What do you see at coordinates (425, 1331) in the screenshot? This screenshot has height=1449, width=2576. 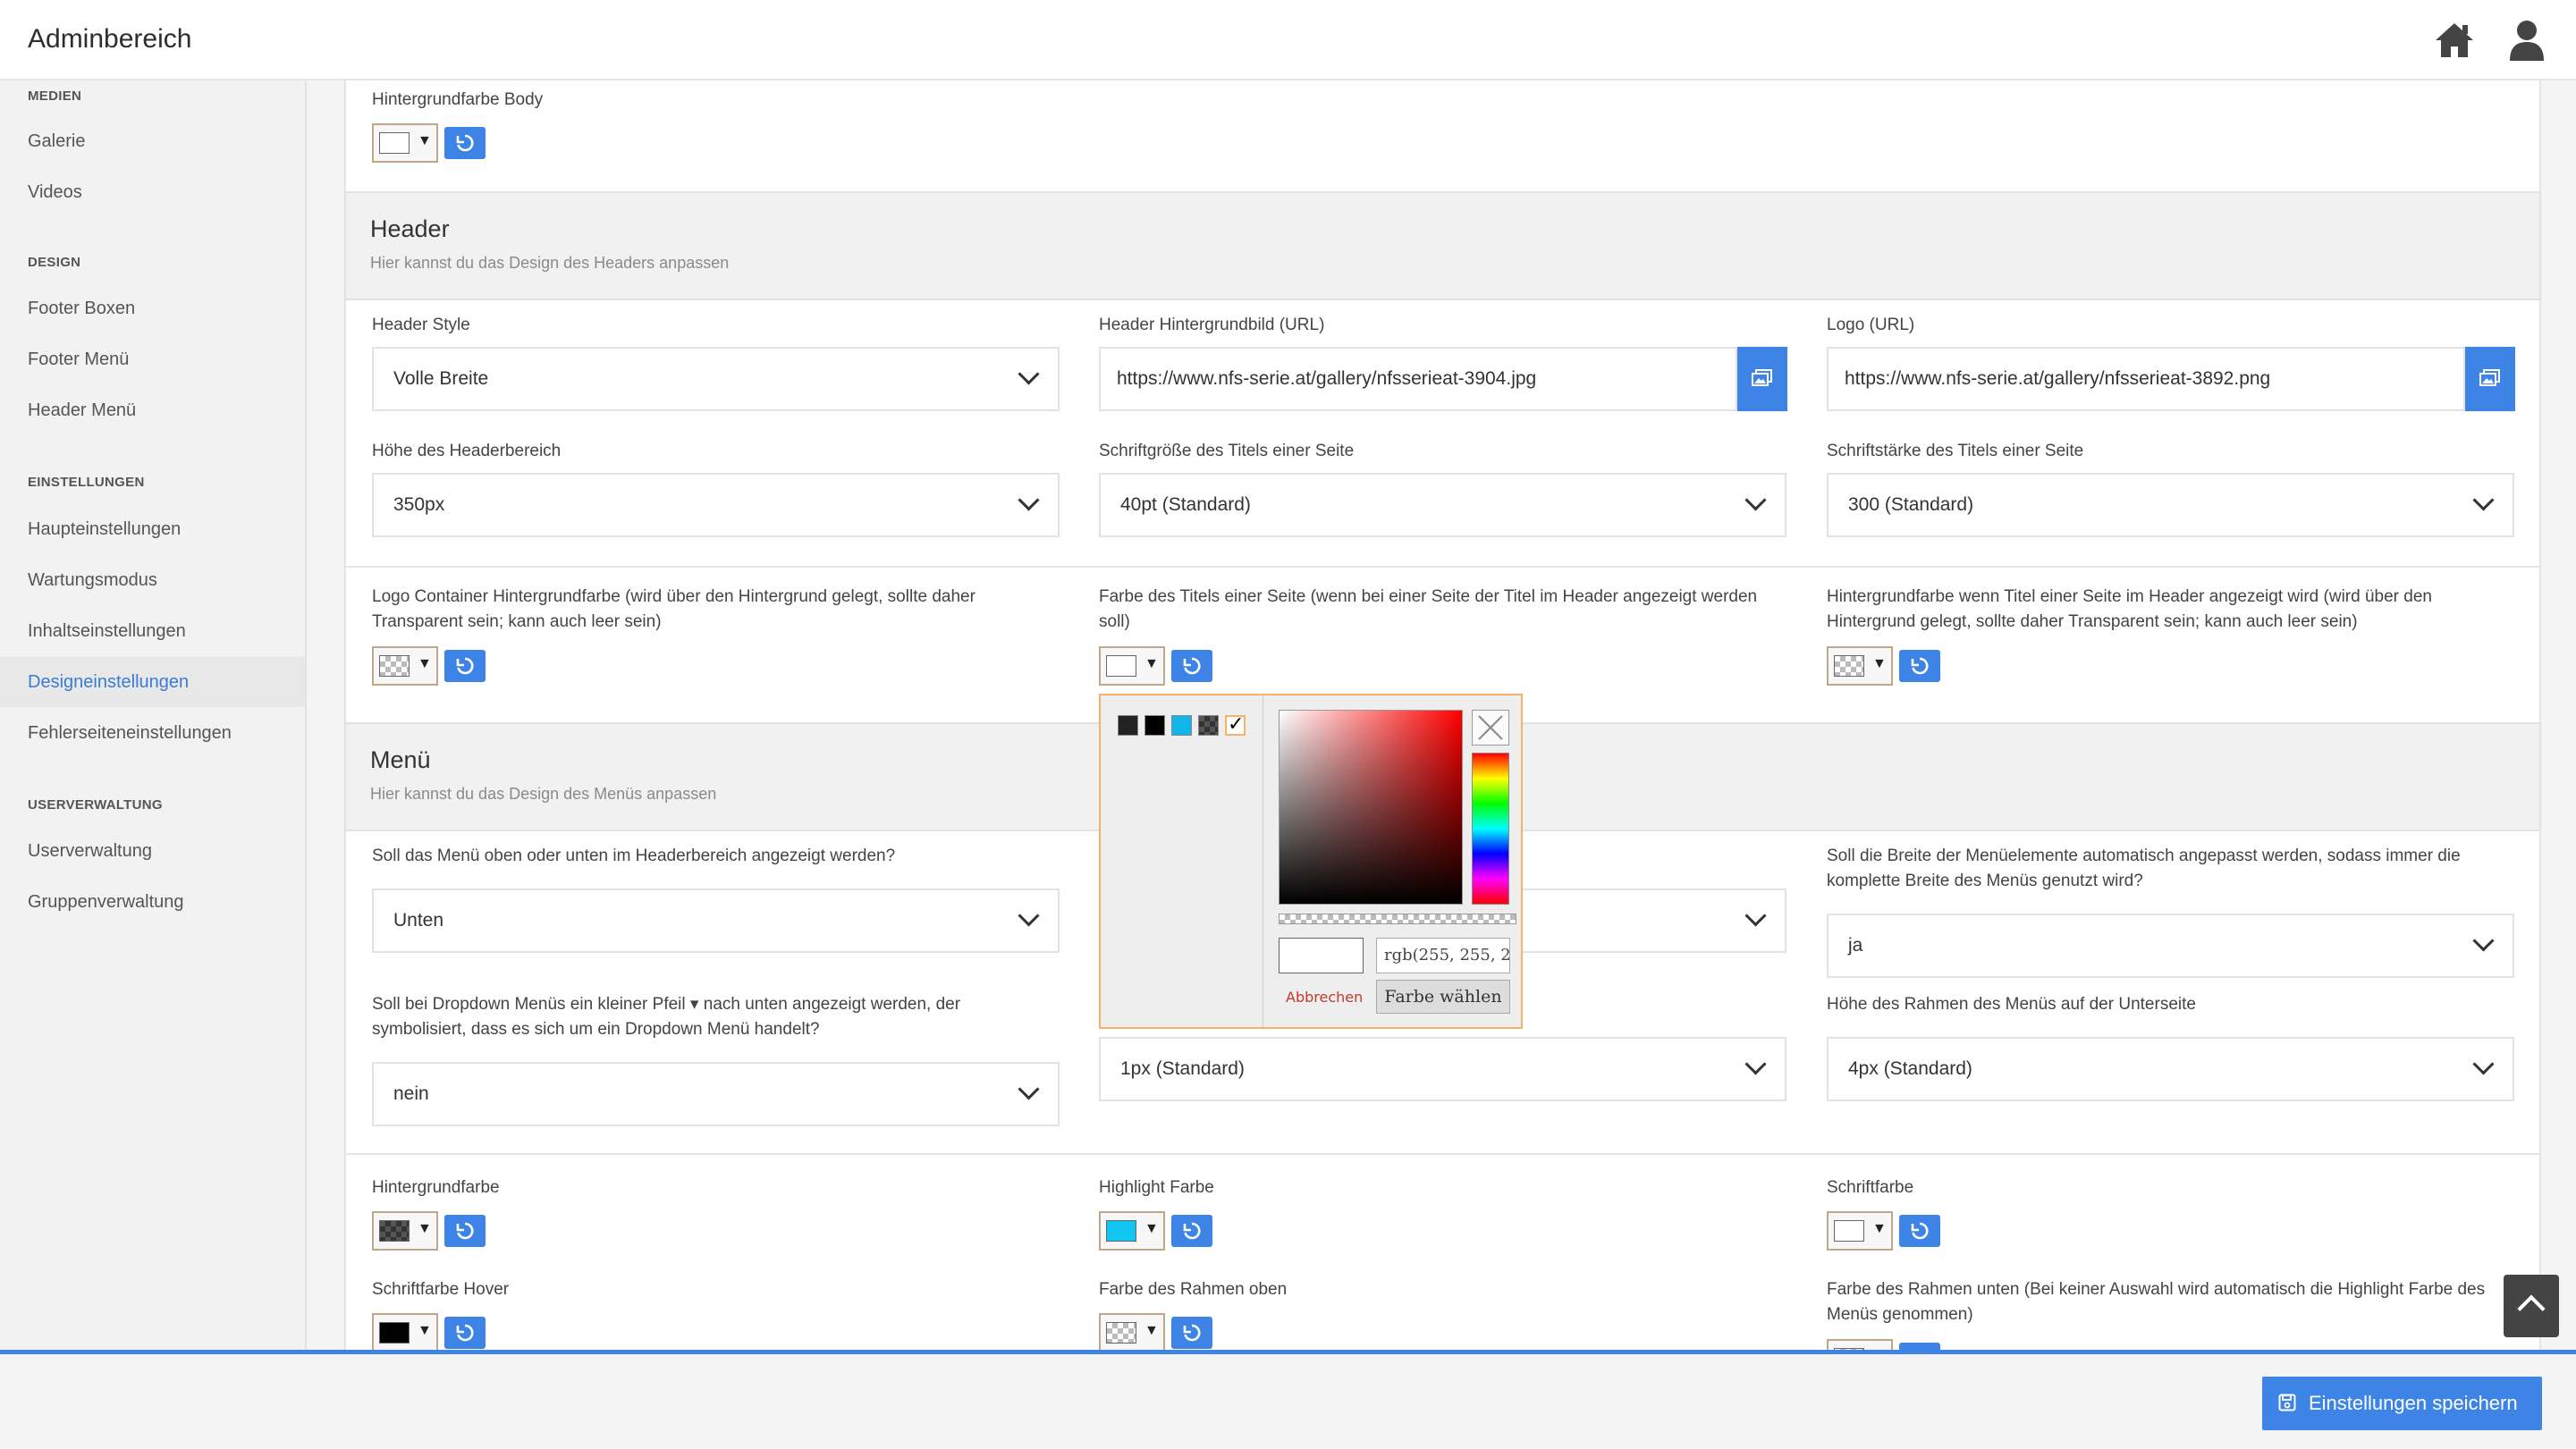 I see `dropdown-arrow-icon: ▼` at bounding box center [425, 1331].